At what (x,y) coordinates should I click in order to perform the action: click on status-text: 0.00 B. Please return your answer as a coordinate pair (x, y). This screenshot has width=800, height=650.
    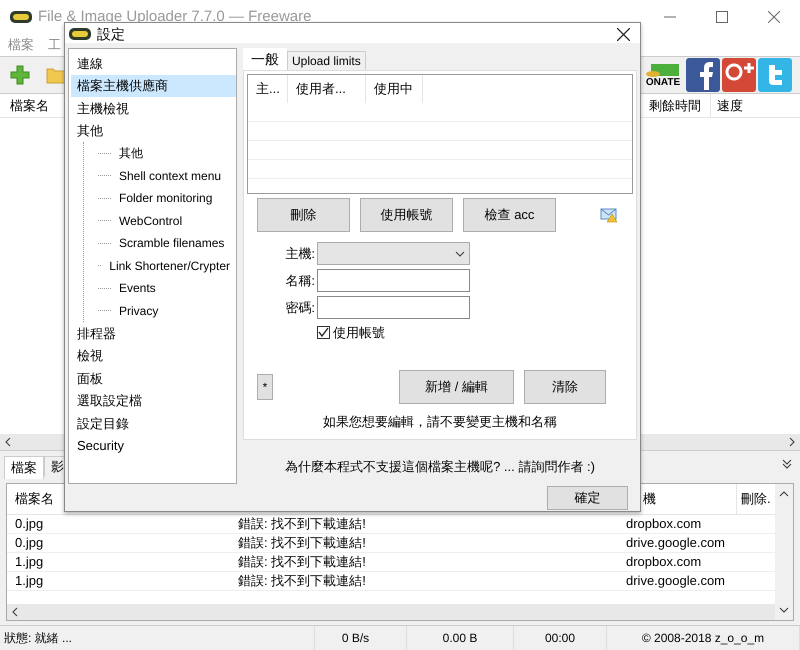
    Looking at the image, I should click on (460, 638).